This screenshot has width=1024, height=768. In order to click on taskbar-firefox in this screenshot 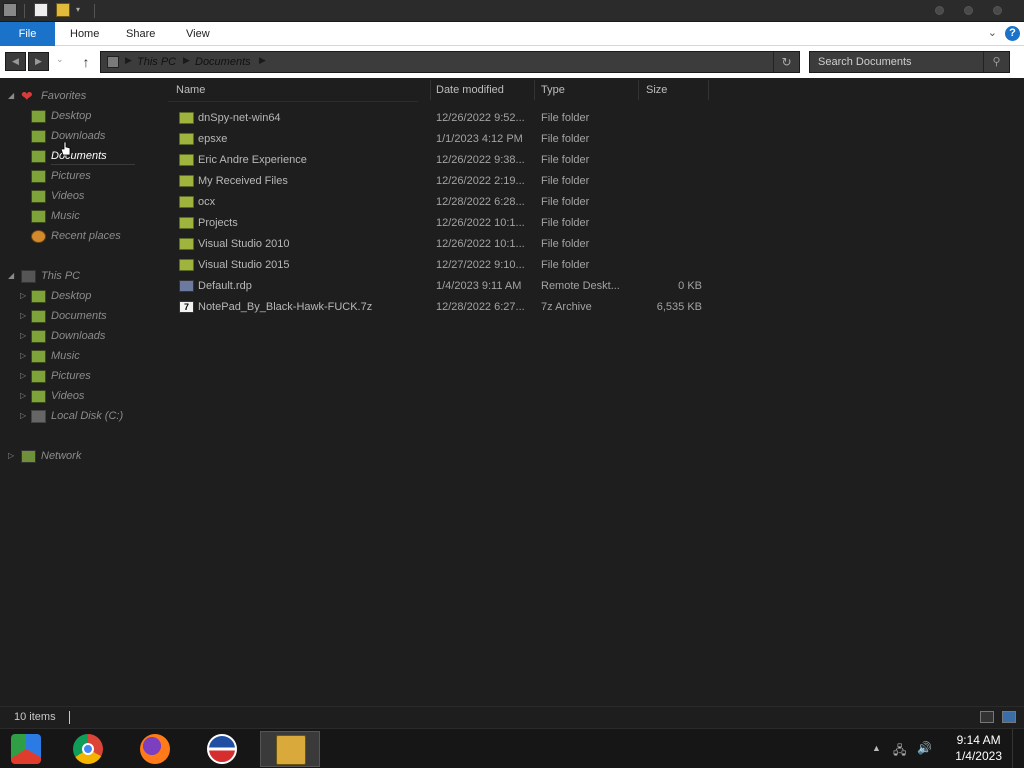, I will do `click(155, 749)`.